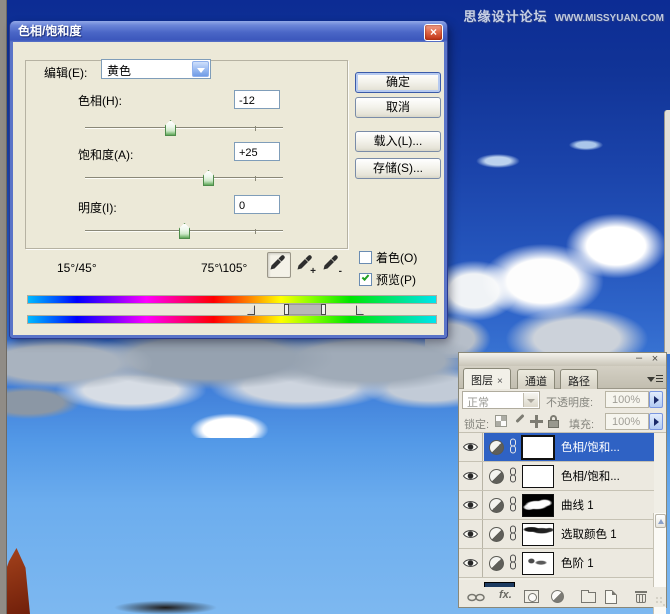  Describe the element at coordinates (536, 382) in the screenshot. I see `tab-channels-label: 通道` at that location.